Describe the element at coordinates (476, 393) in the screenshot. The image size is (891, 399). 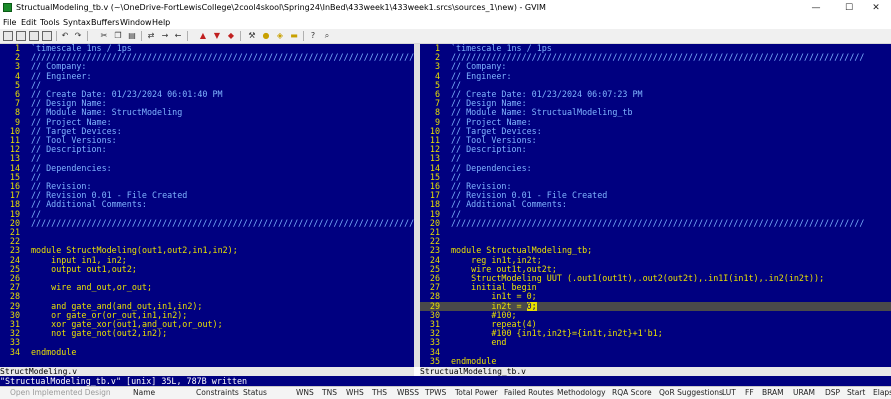
I see `column-header: Total Power` at that location.